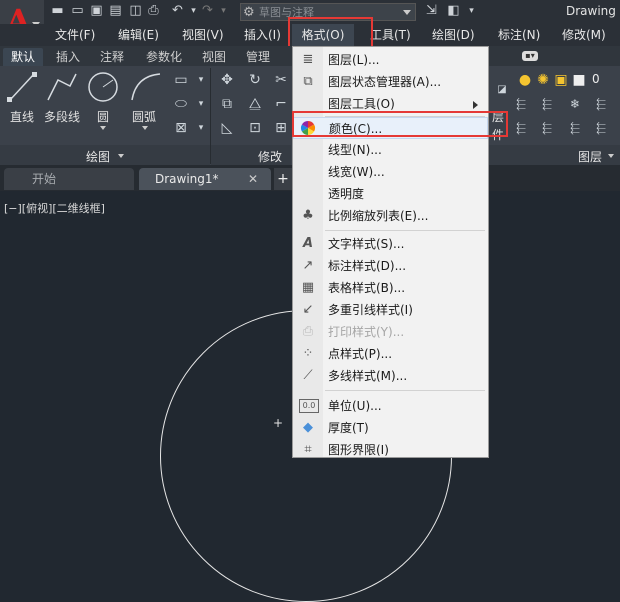 The height and width of the screenshot is (602, 620). Describe the element at coordinates (181, 104) in the screenshot. I see `hatch-icon: ⬭` at that location.